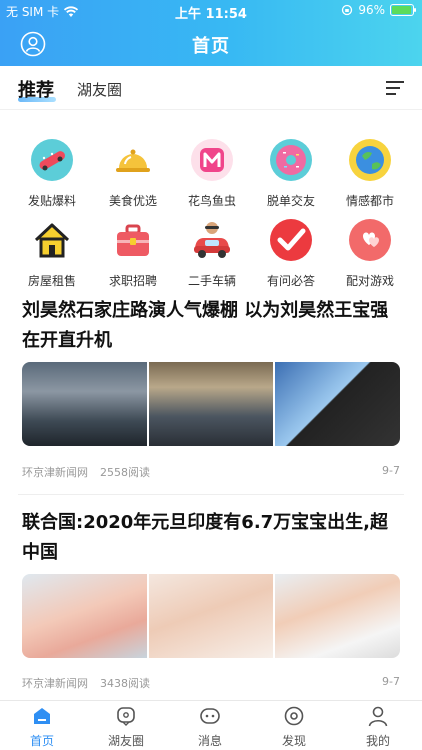  I want to click on skateboard-icon, so click(52, 160).